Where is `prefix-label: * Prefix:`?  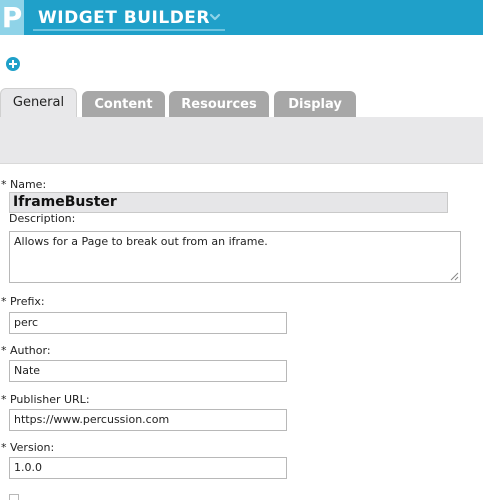
prefix-label: * Prefix: is located at coordinates (23, 301).